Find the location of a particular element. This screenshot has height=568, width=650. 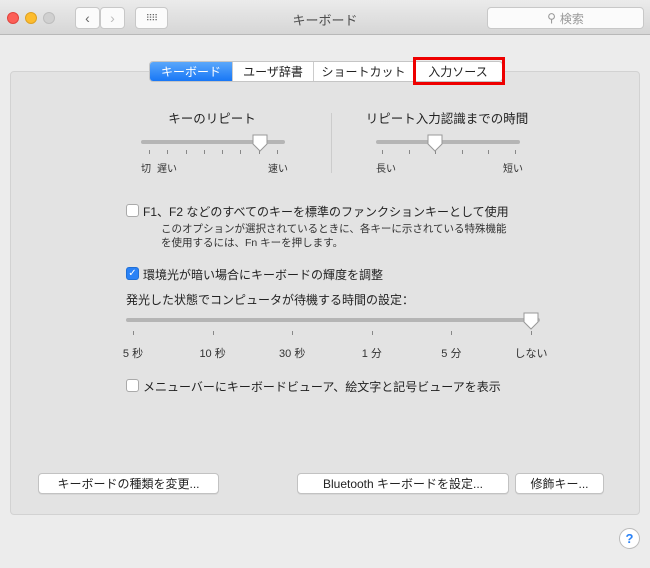

highlight-box is located at coordinates (459, 71).